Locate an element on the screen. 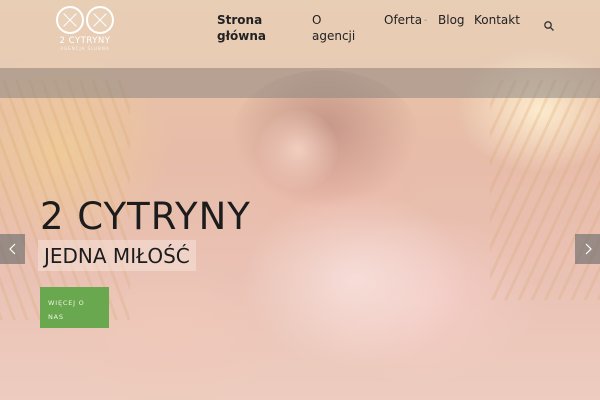 Image resolution: width=600 pixels, height=400 pixels. site-logo: 2 CYTRYNY AGENCJA ŚLUBNA is located at coordinates (85, 28).